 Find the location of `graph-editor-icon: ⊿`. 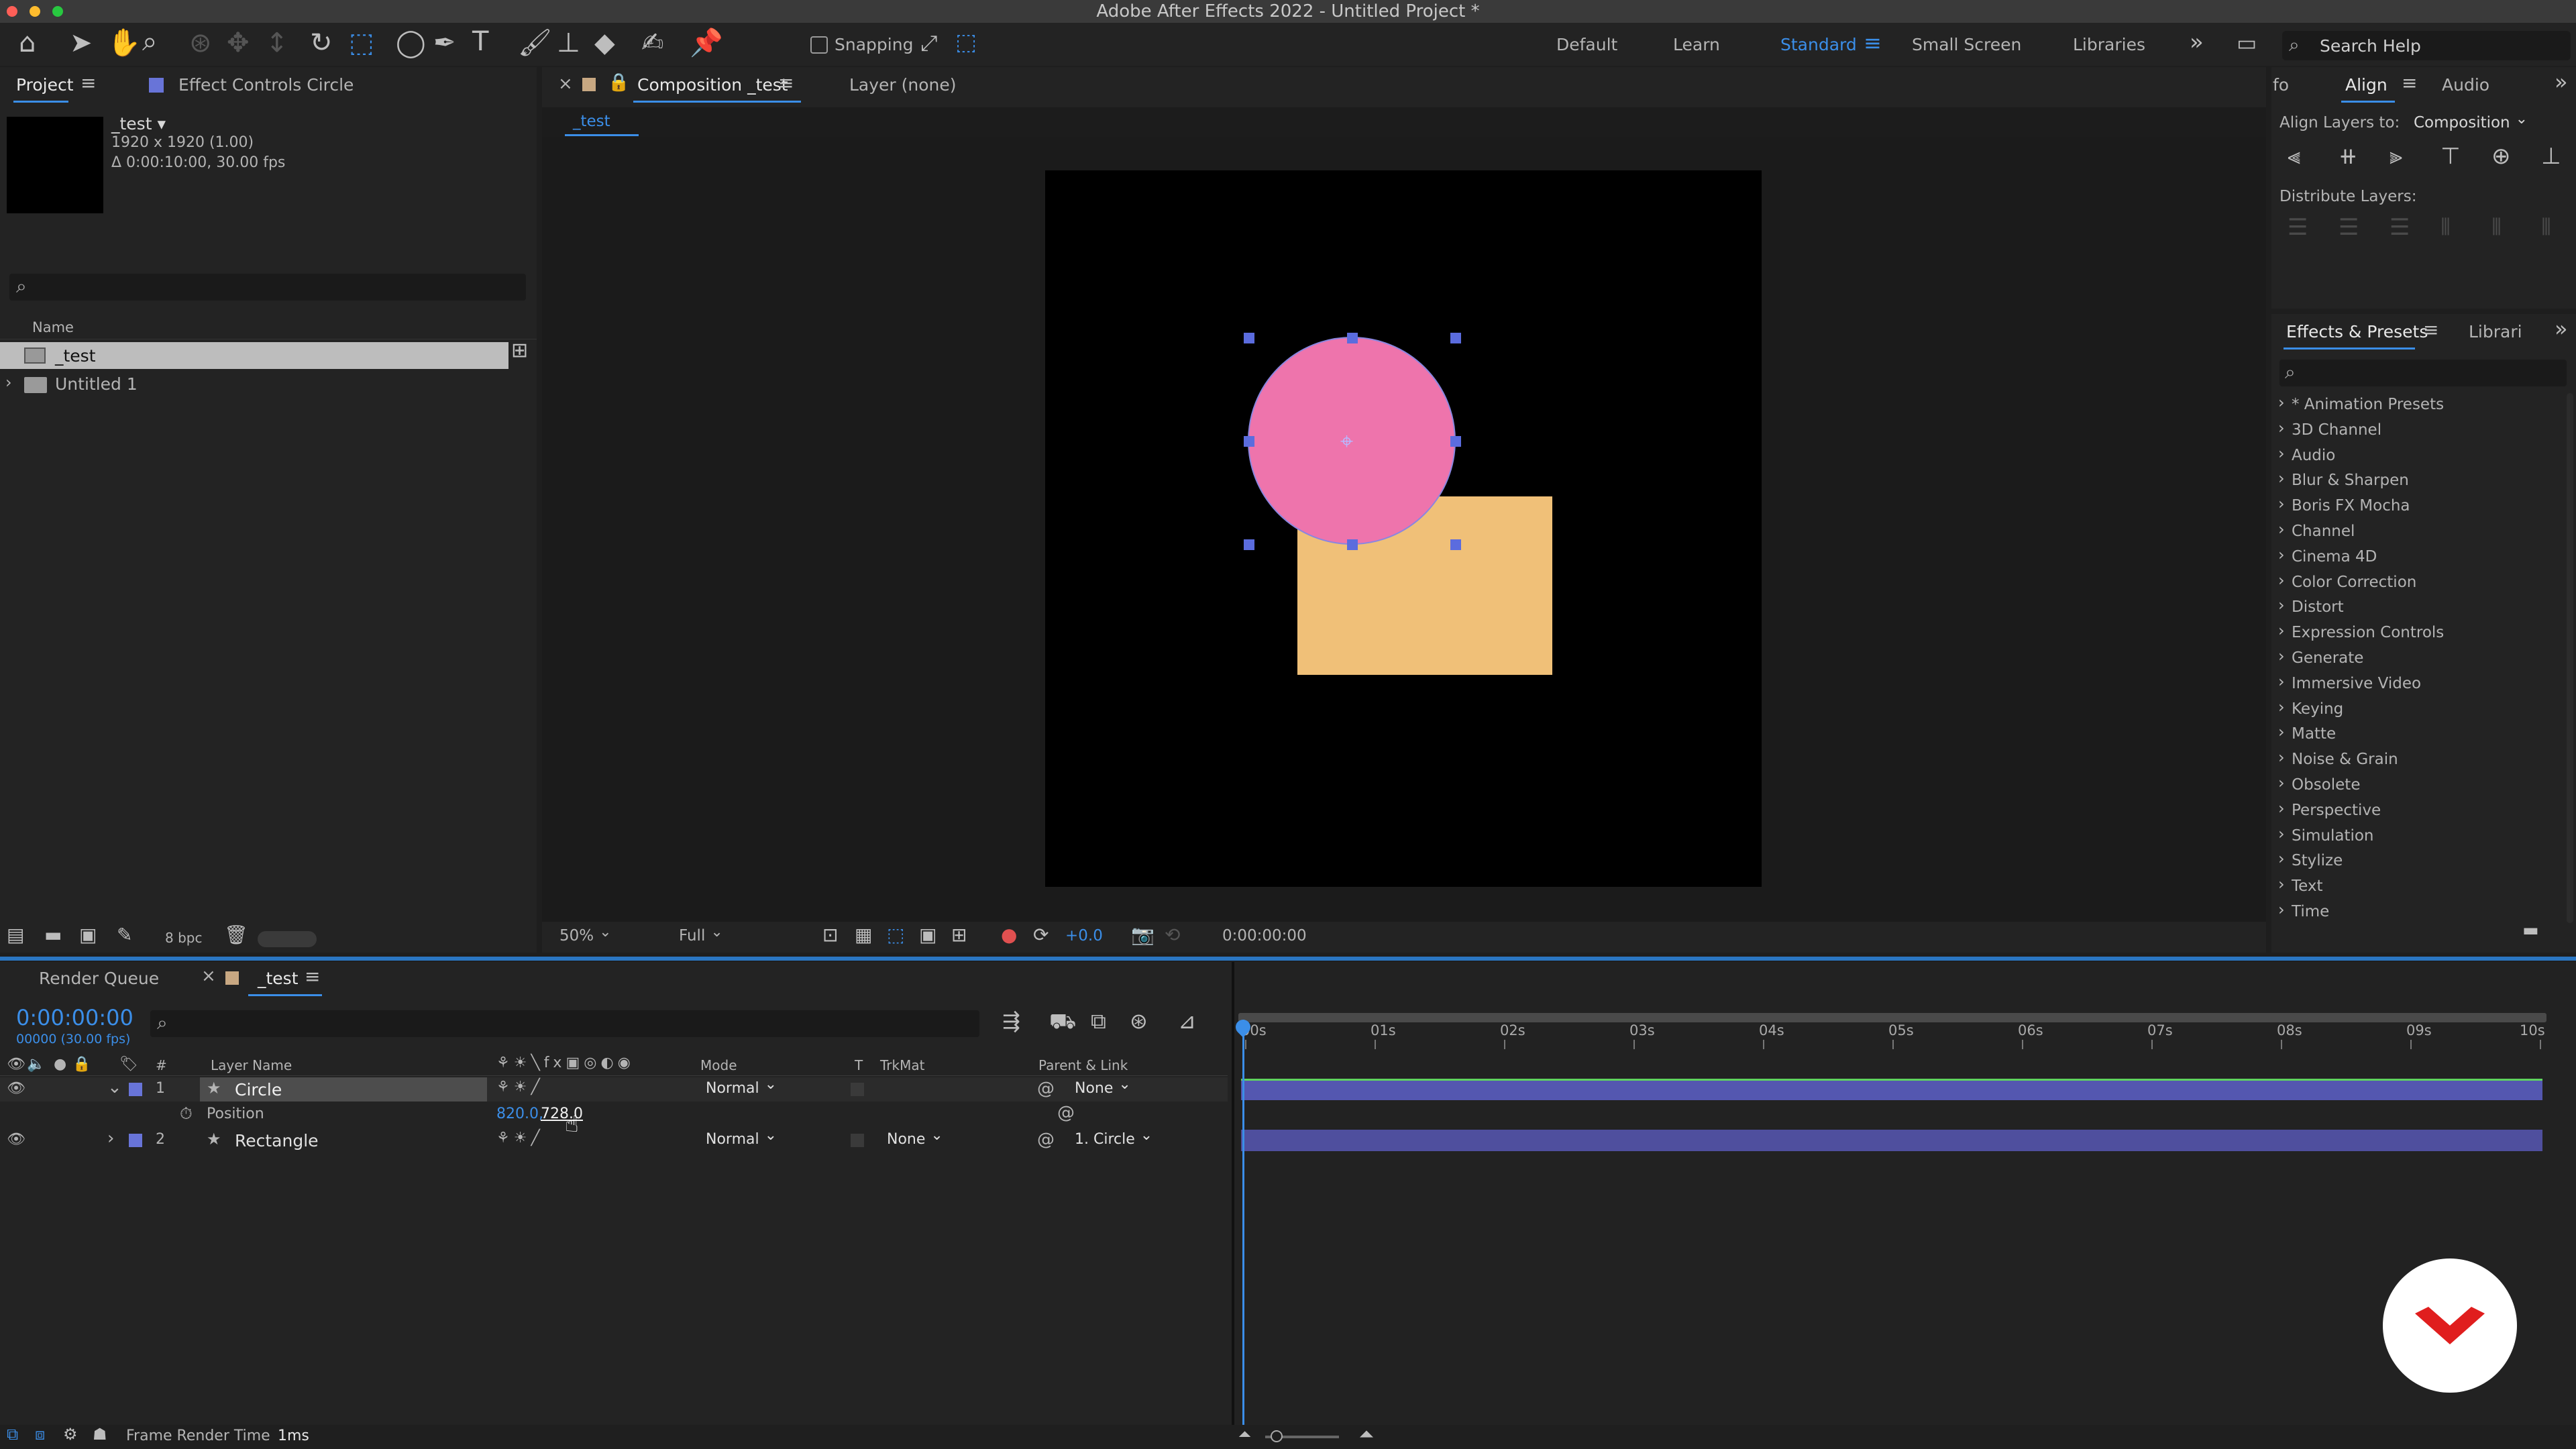

graph-editor-icon: ⊿ is located at coordinates (1187, 1021).